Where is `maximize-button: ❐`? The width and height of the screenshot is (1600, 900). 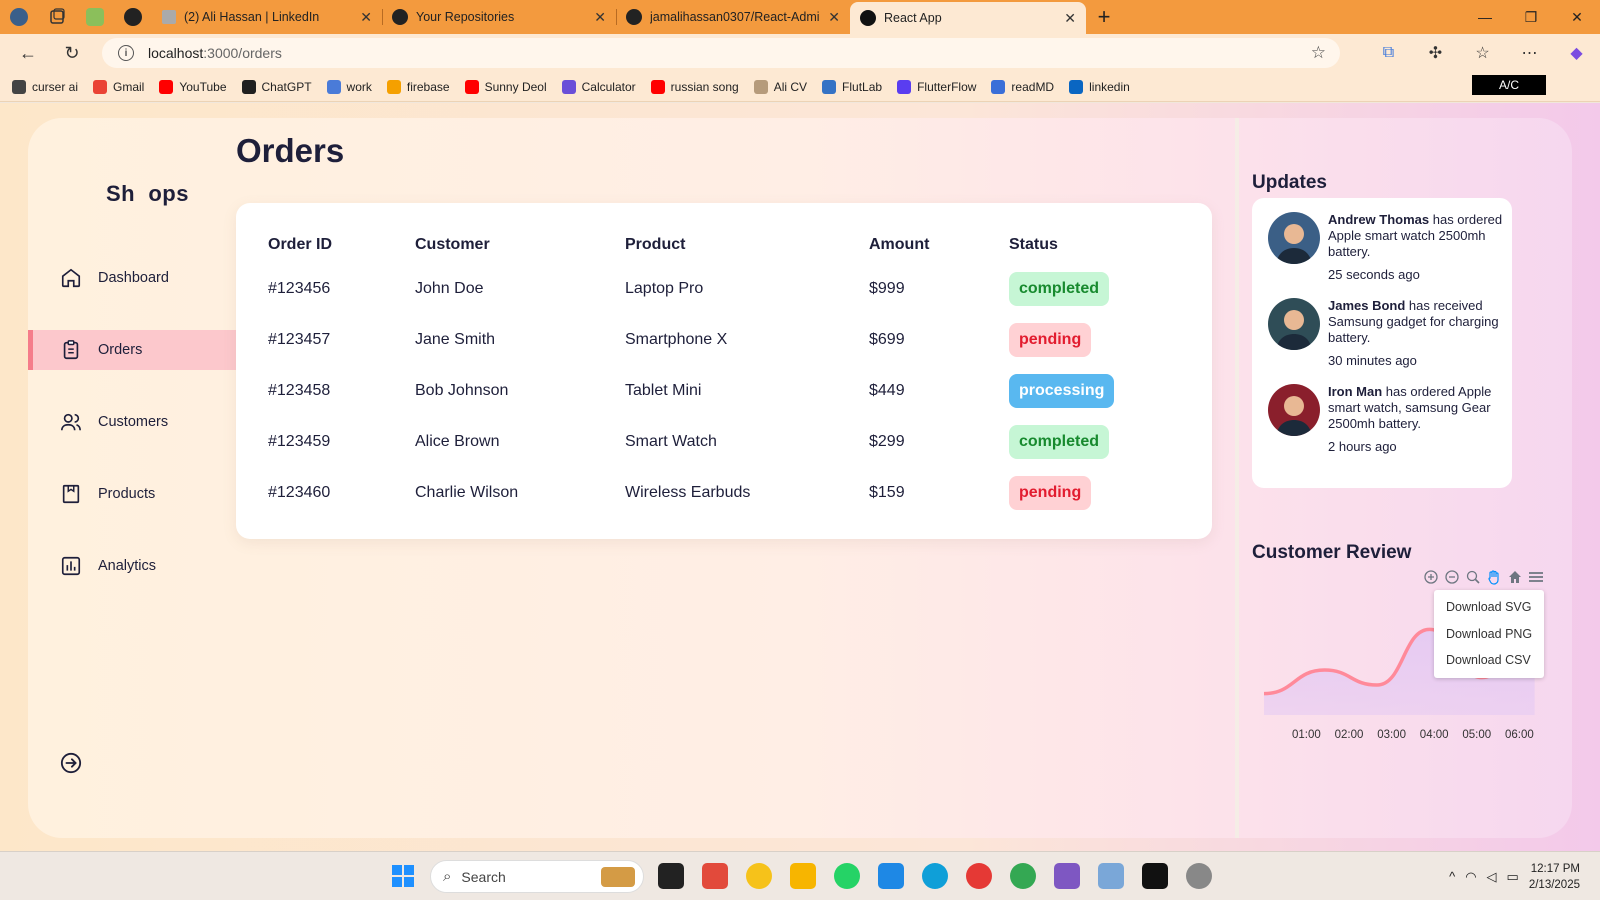 maximize-button: ❐ is located at coordinates (1531, 17).